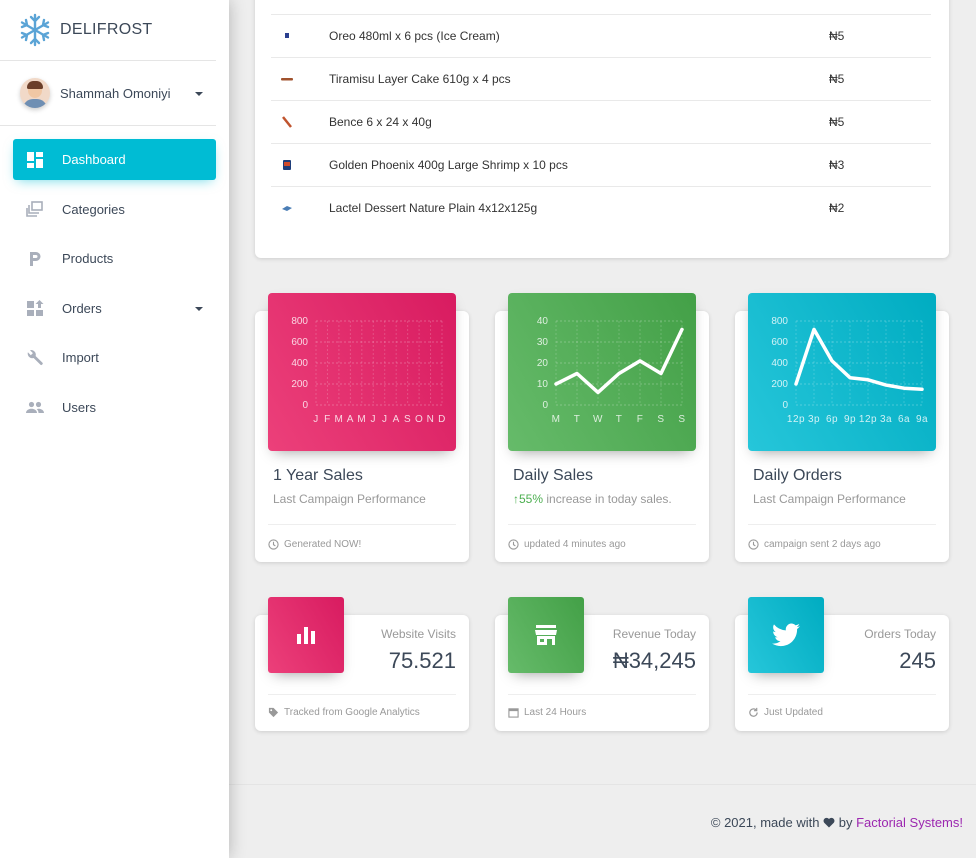 The height and width of the screenshot is (858, 976). I want to click on avatar, so click(35, 93).